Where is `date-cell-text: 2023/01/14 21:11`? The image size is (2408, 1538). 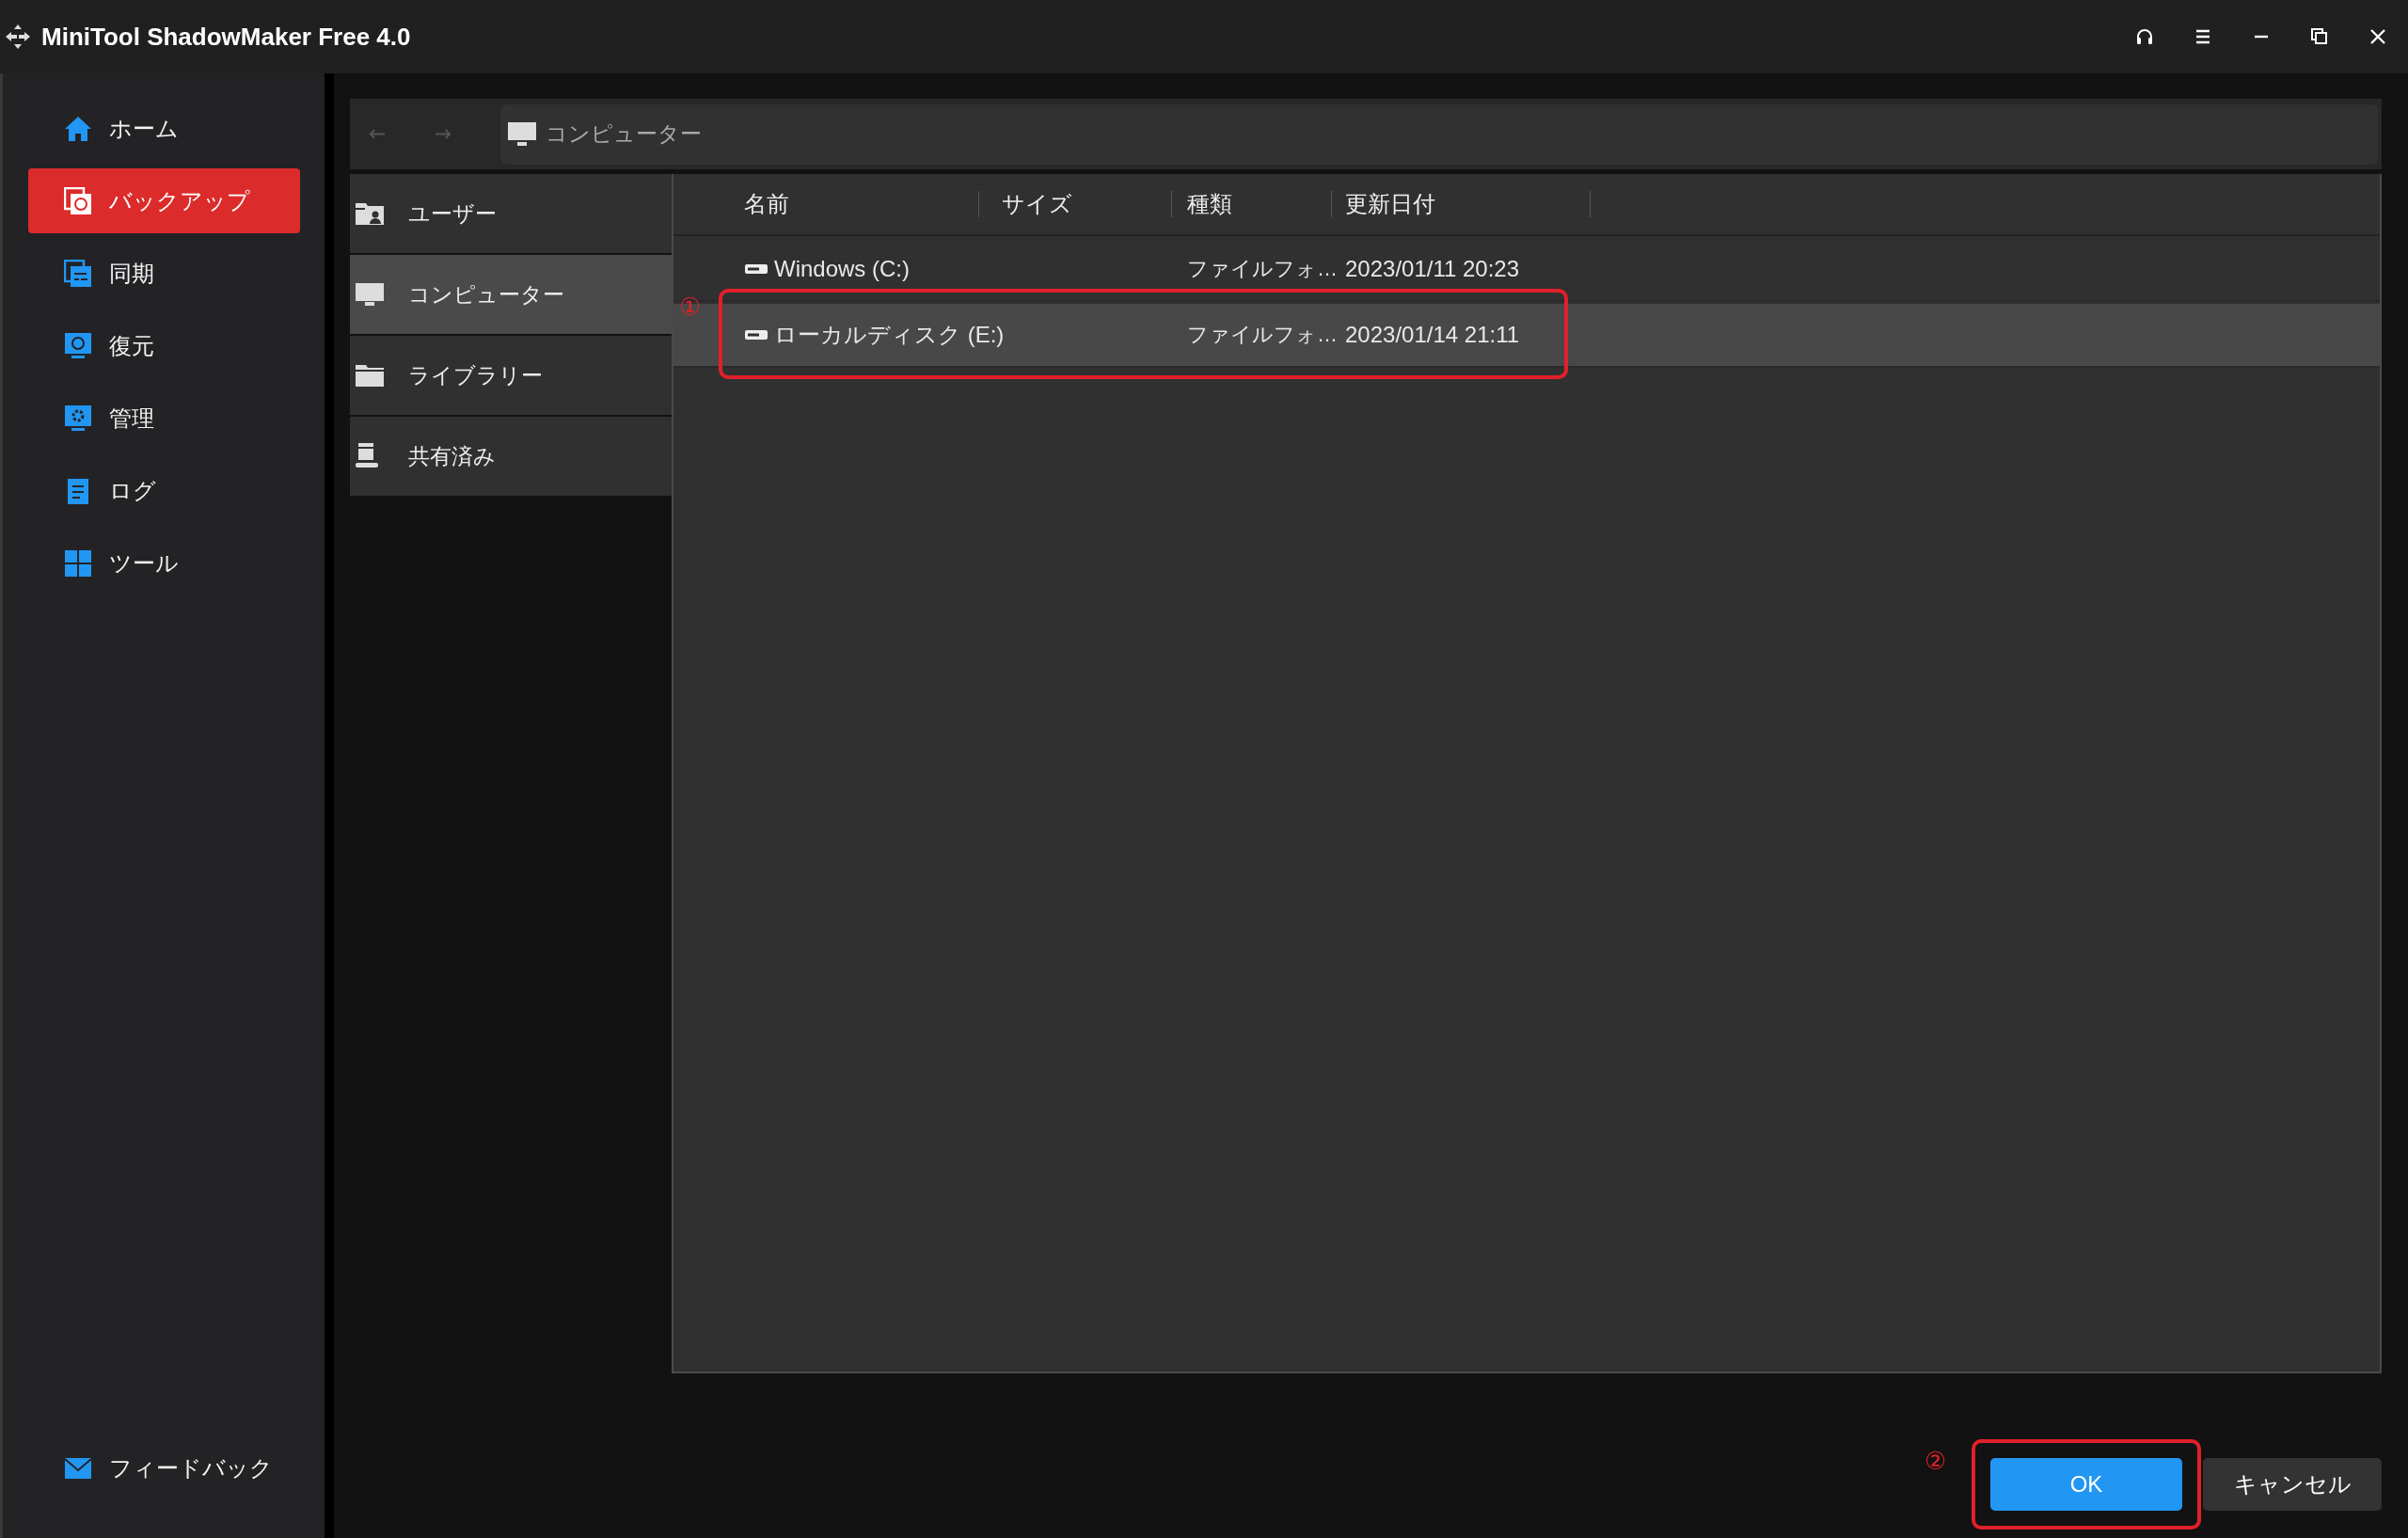
date-cell-text: 2023/01/14 21:11 is located at coordinates (1432, 335).